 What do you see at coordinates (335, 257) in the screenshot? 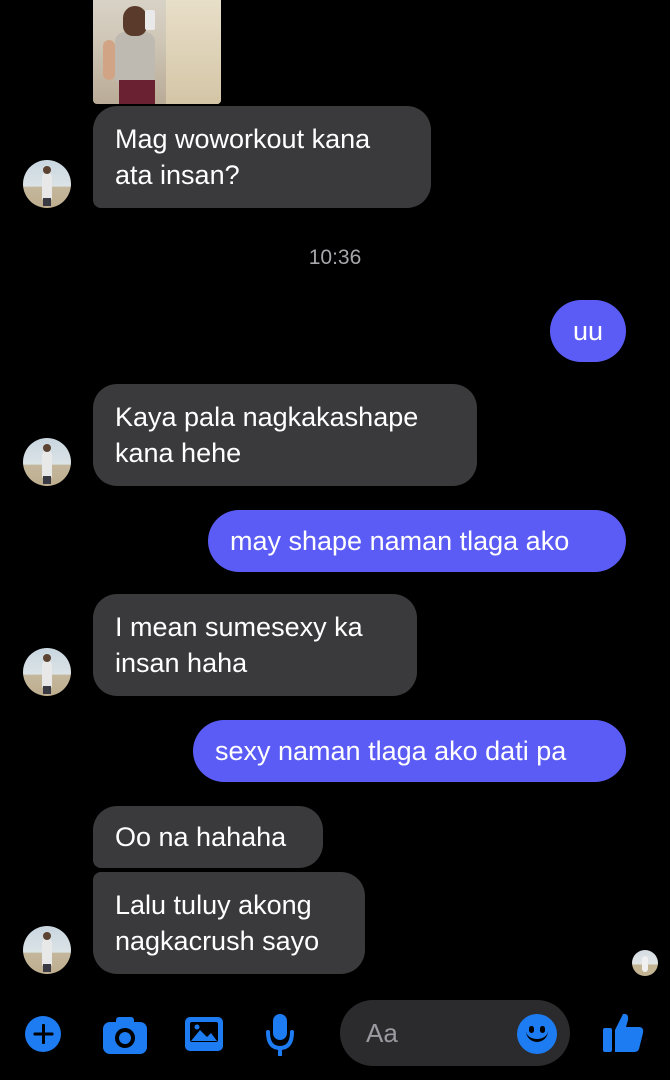
I see `timestamp: 10:36` at bounding box center [335, 257].